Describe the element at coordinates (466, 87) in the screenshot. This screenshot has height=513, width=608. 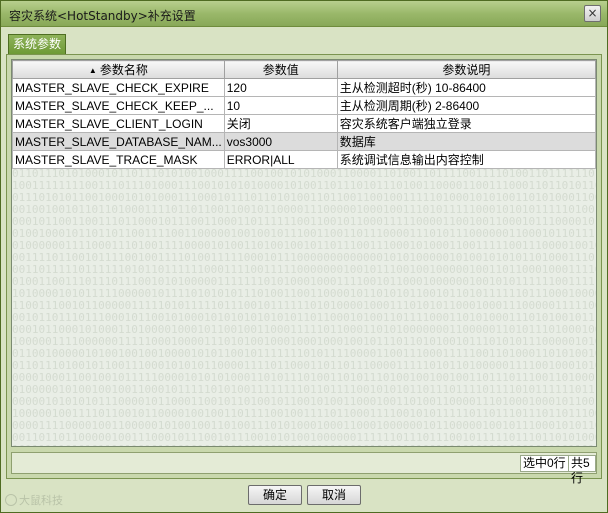
I see `cell-description: 主从检测超时(秒) 10-86400` at that location.